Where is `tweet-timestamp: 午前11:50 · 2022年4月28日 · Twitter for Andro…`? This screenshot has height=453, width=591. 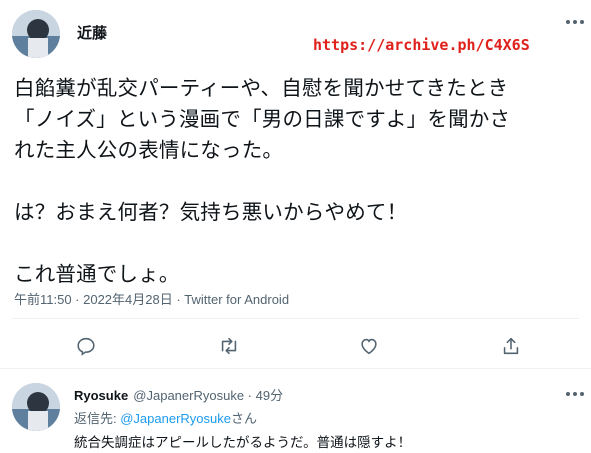 tweet-timestamp: 午前11:50 · 2022年4月28日 · Twitter for Andro… is located at coordinates (151, 298).